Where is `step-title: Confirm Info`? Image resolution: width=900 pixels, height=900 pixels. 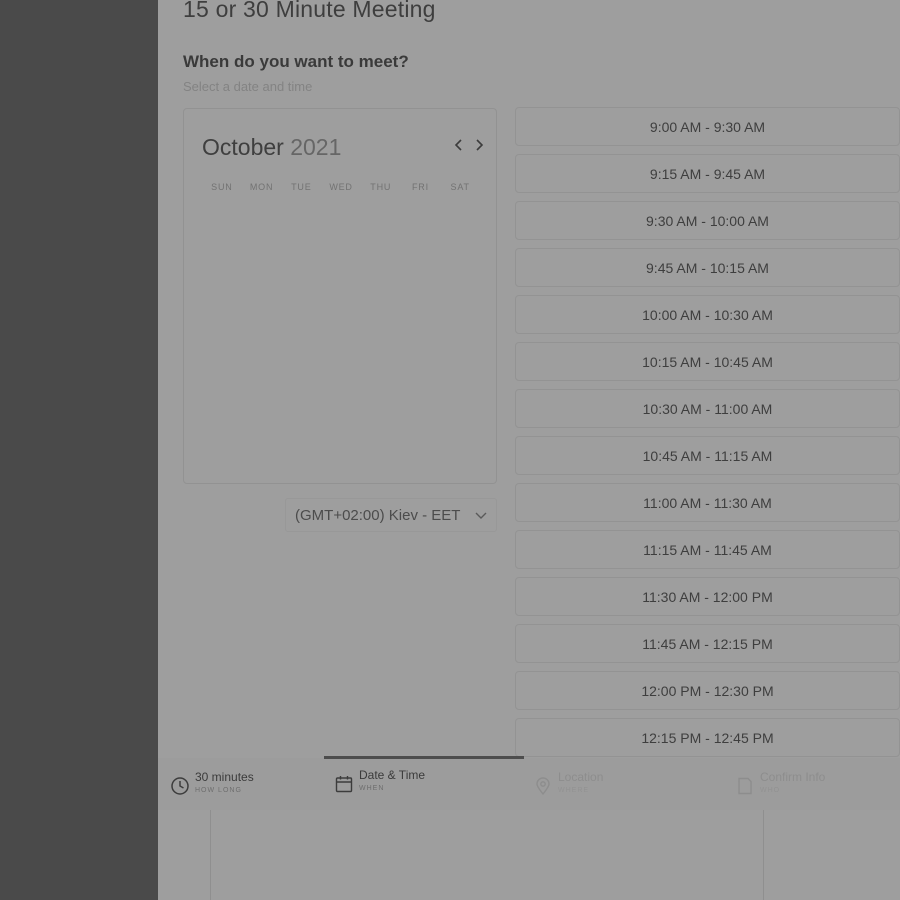 step-title: Confirm Info is located at coordinates (793, 777).